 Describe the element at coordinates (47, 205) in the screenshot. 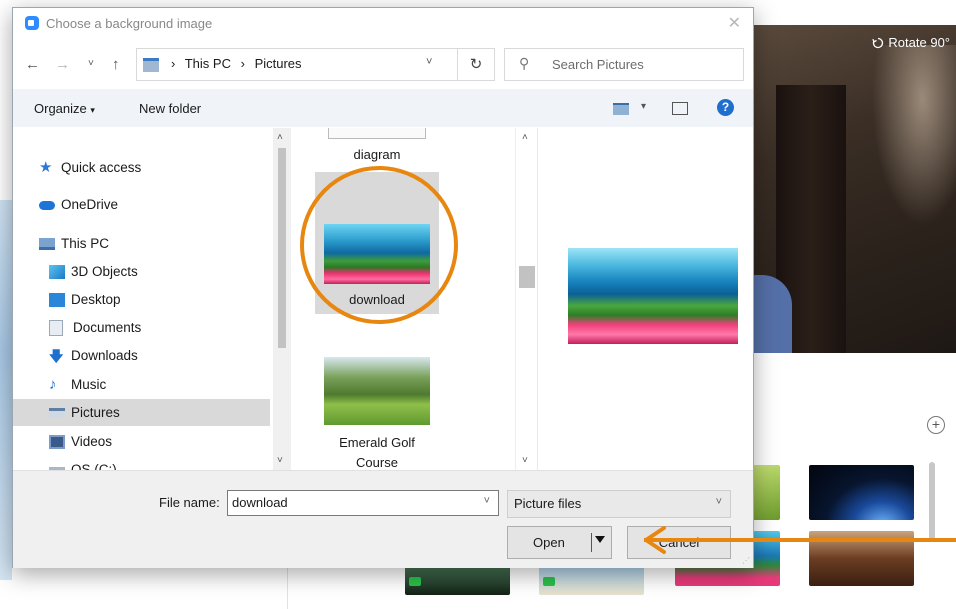

I see `cloud-icon` at that location.